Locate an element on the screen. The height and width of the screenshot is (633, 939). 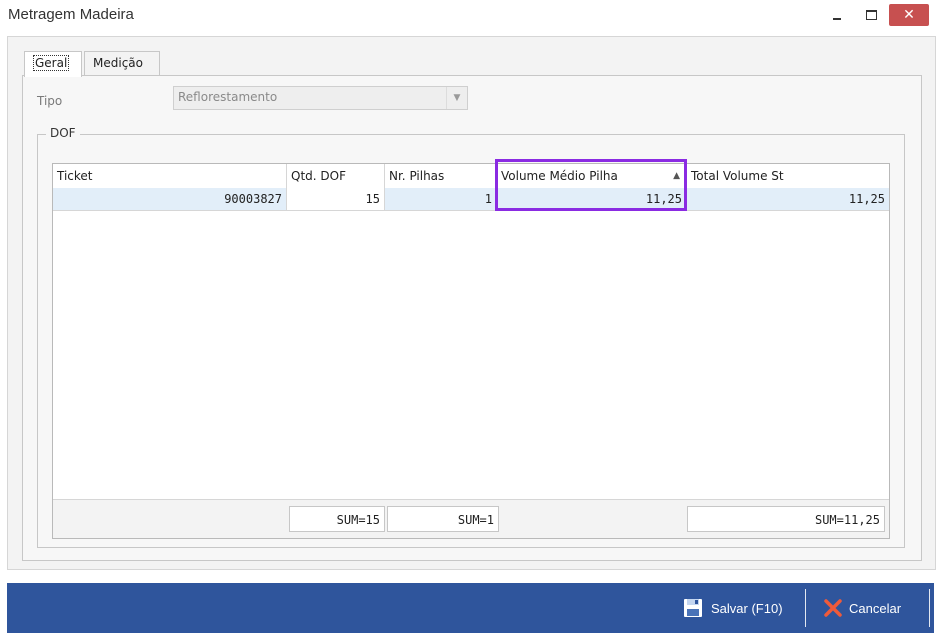
save-button-label: Salvar (F10) is located at coordinates (747, 608).